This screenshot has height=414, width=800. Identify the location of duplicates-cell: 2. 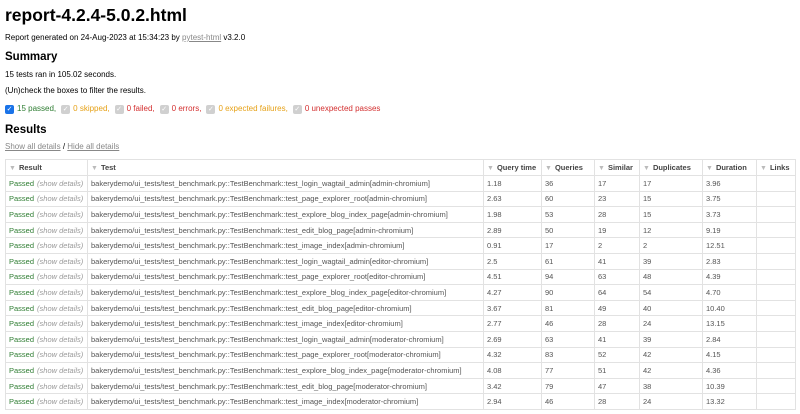
(671, 245).